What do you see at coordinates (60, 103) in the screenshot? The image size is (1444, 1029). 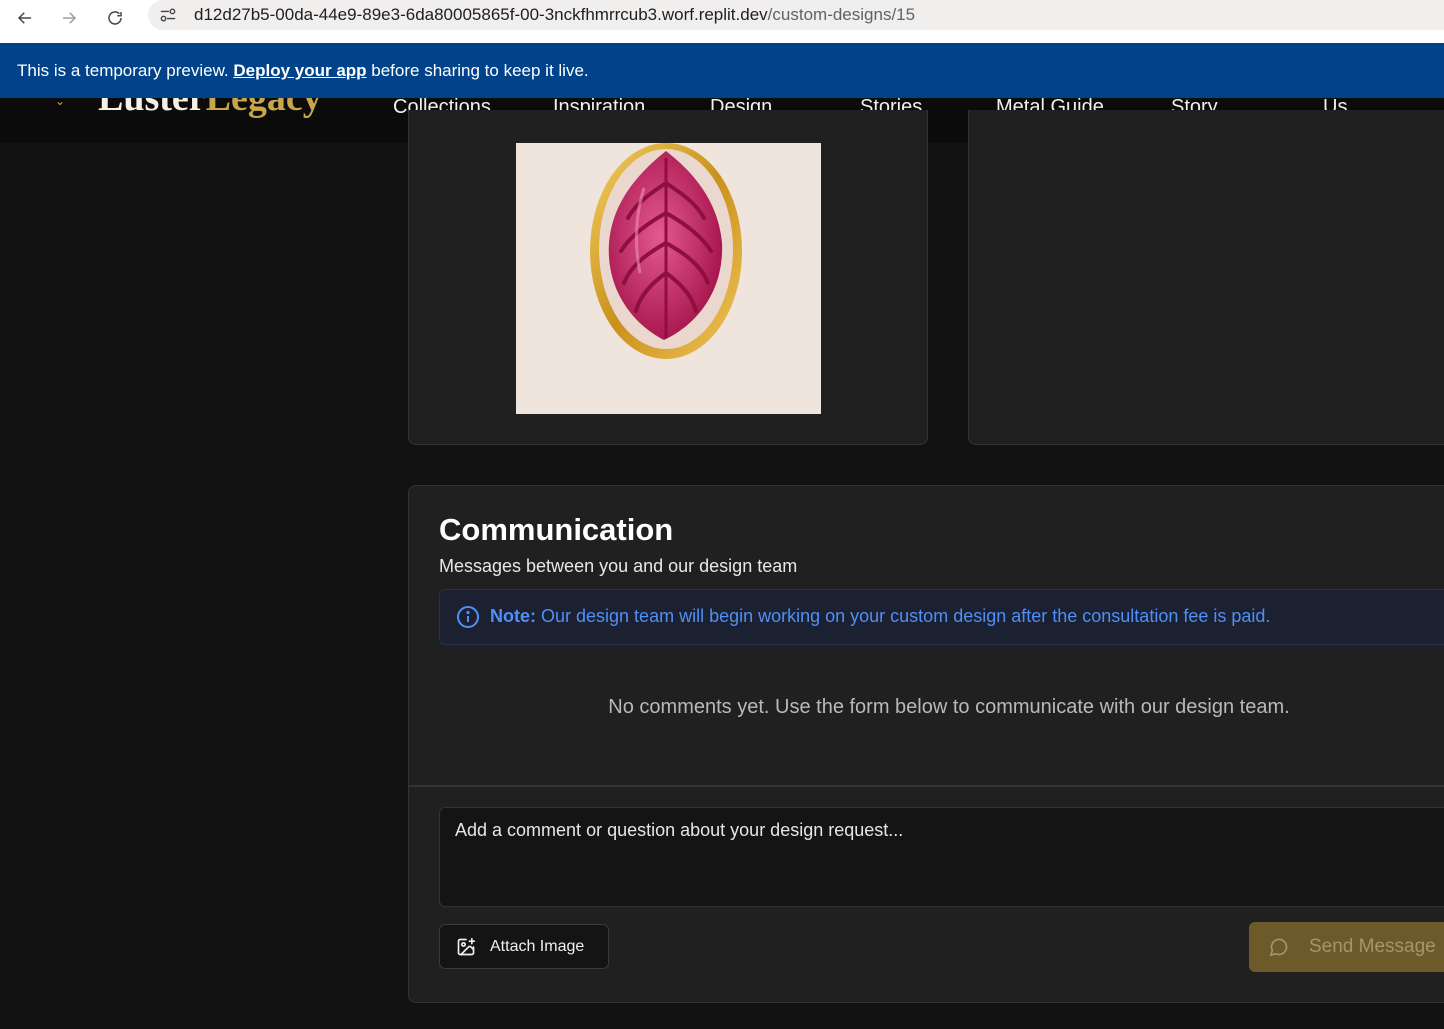 I see `logo-mark-icon: ⌄` at bounding box center [60, 103].